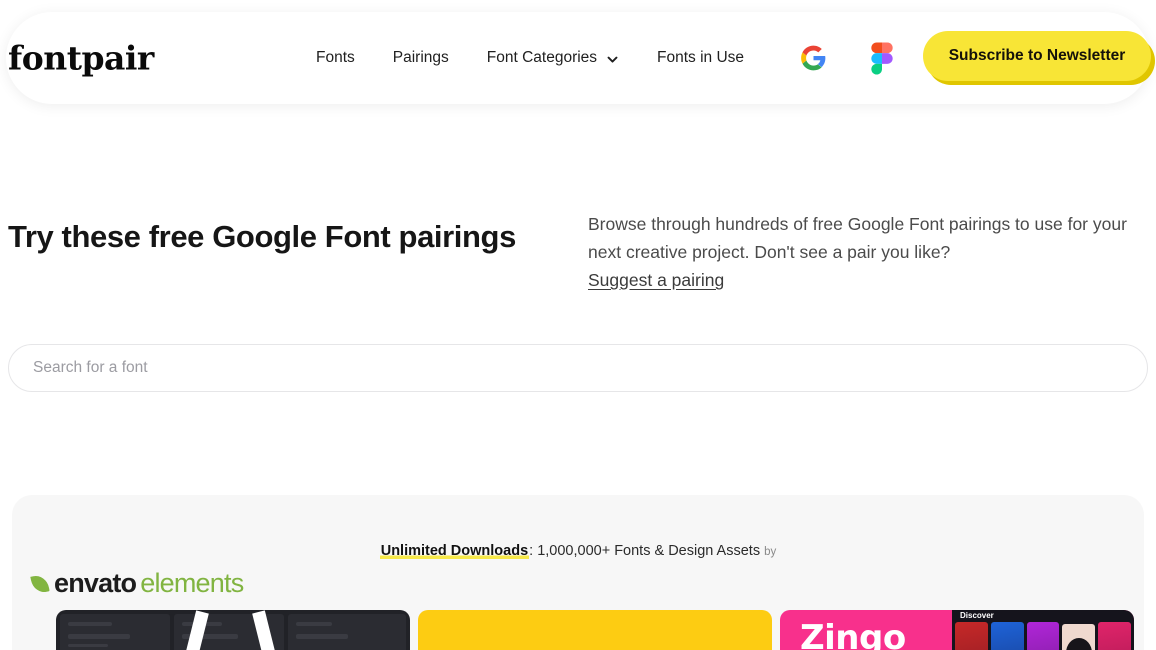  I want to click on search-input, so click(578, 368).